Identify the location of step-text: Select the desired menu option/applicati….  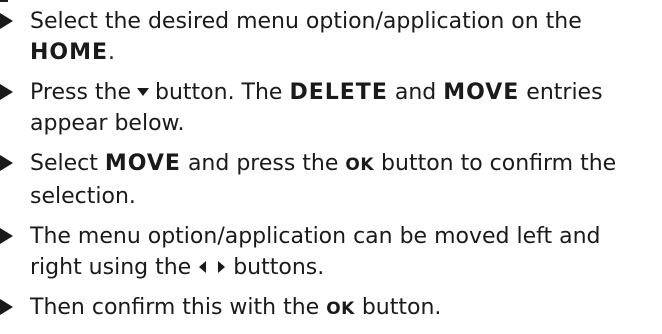
(306, 21).